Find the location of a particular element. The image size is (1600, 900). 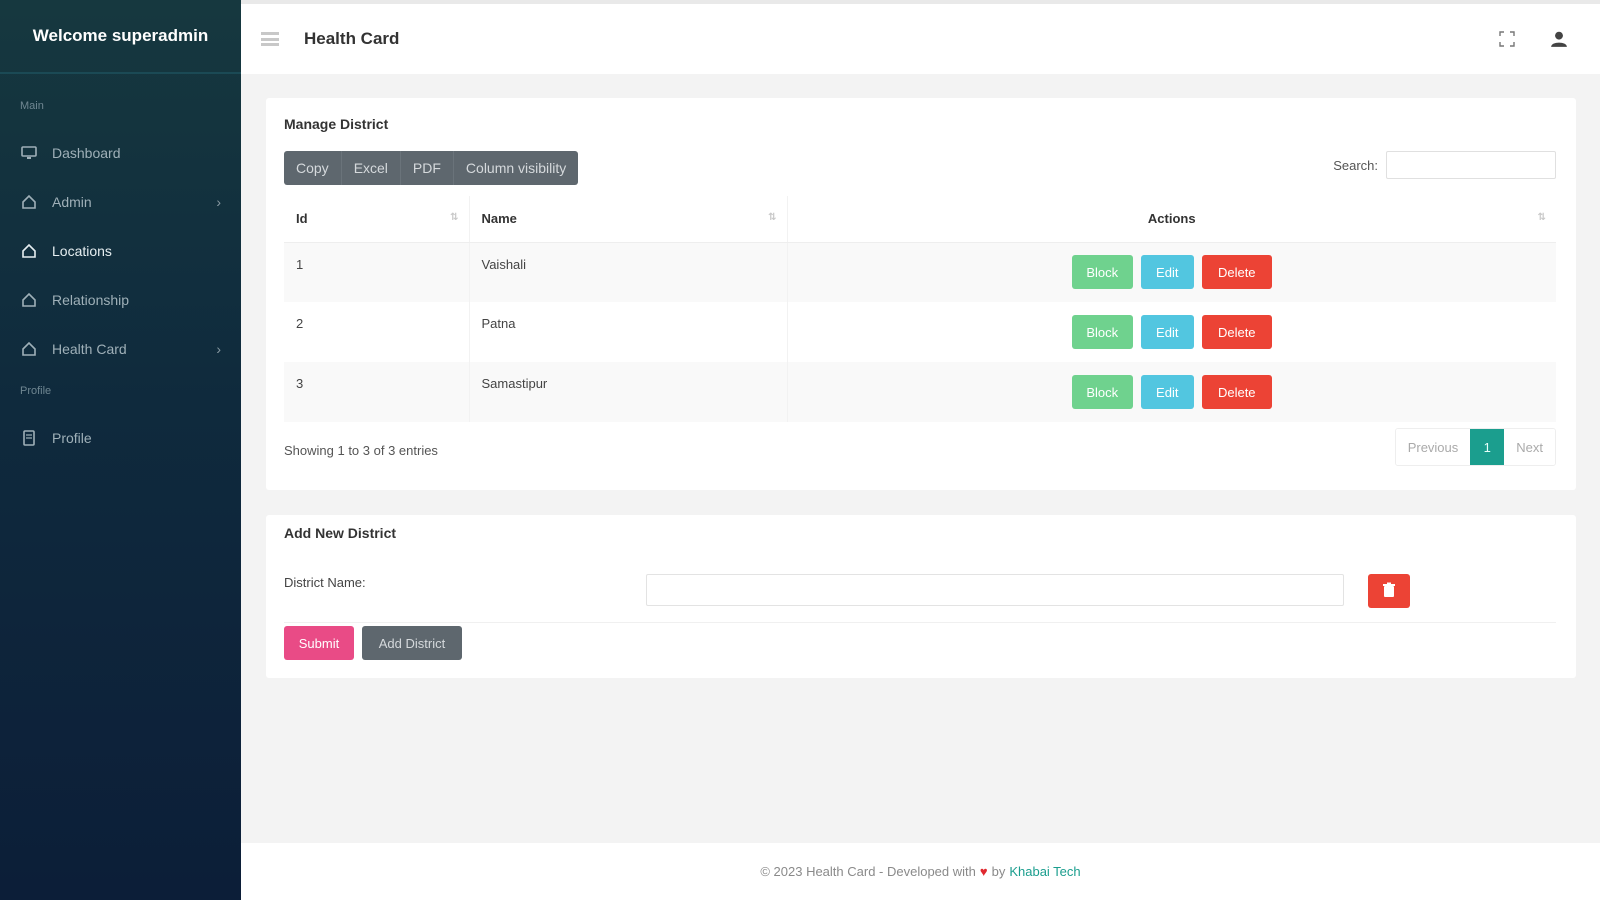

cell-id: 2 is located at coordinates (377, 332).